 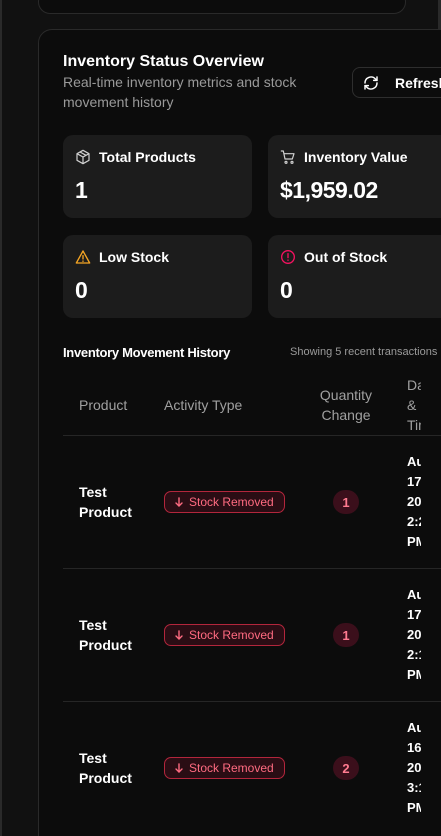 I want to click on column-header-quantity-line: Quantity, so click(x=346, y=395).